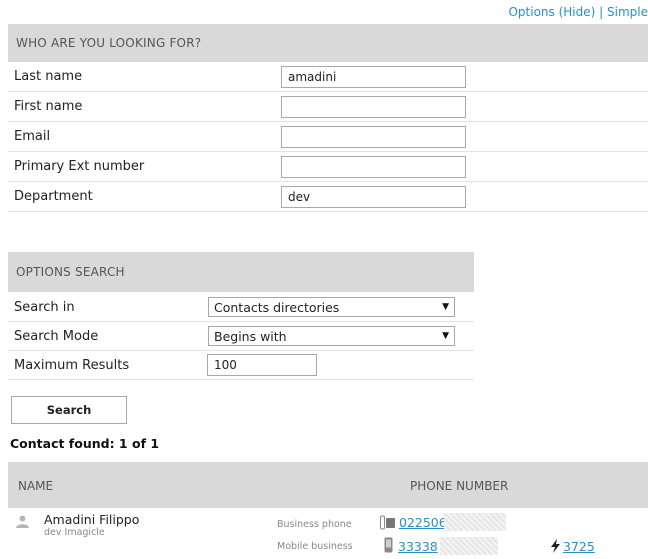 The image size is (648, 559). I want to click on name-column-header: NAME, so click(36, 486).